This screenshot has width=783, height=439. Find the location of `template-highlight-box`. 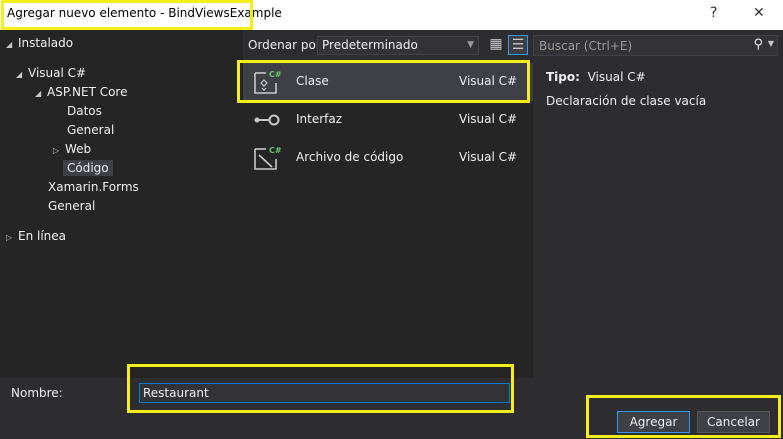

template-highlight-box is located at coordinates (383, 81).